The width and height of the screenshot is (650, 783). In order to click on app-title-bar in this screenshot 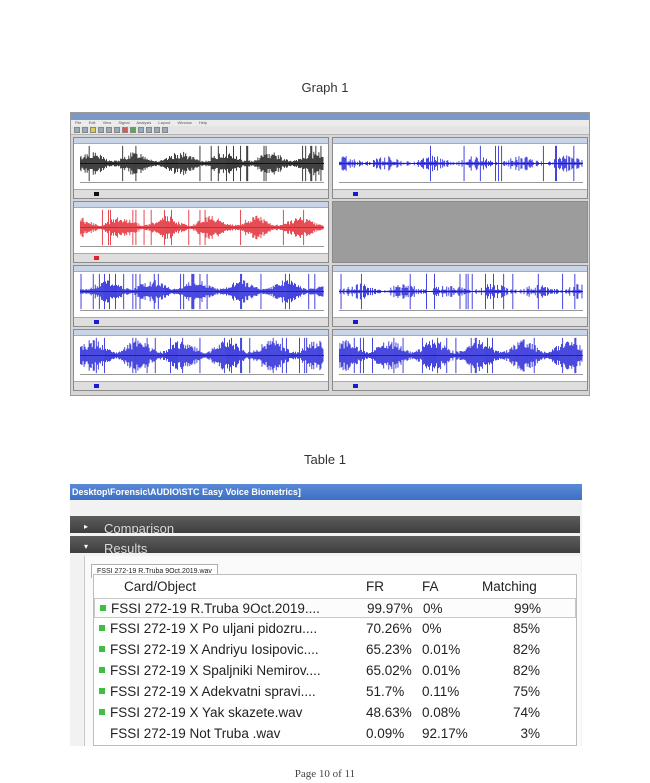, I will do `click(330, 116)`.